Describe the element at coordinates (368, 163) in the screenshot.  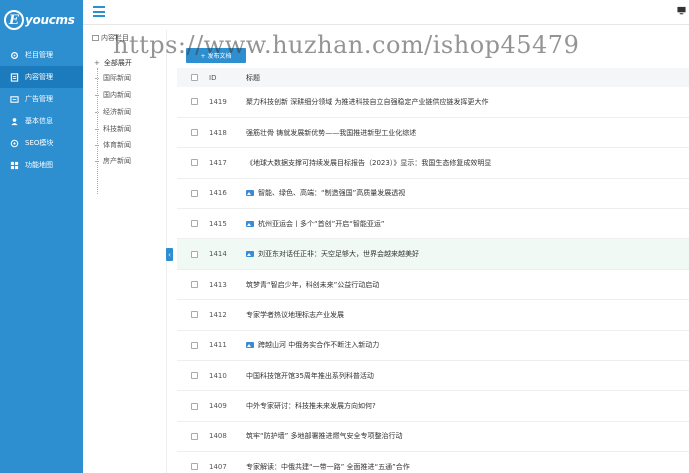
I see `row-title-link: 《地球大数据支撑可持续发展目标报告（2023）》显示：我国生态修复成效明显` at that location.